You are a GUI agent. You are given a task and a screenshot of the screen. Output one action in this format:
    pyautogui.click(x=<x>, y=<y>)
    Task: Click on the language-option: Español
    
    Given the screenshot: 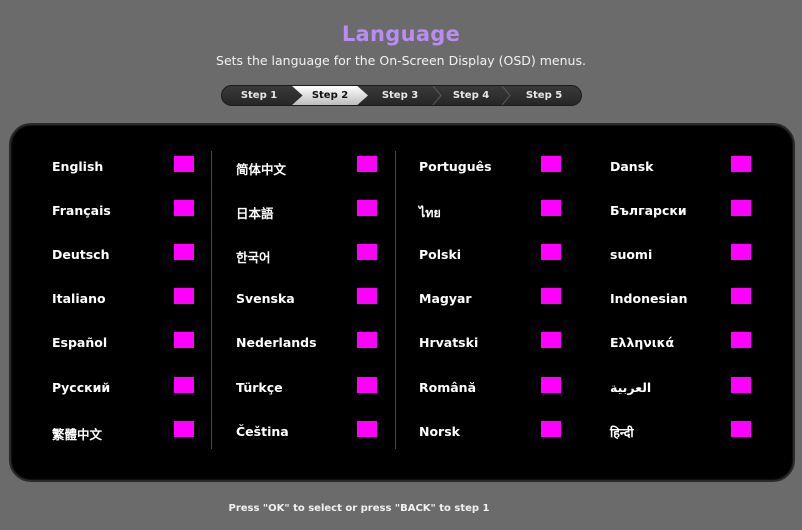 What is the action you would take?
    pyautogui.click(x=137, y=343)
    